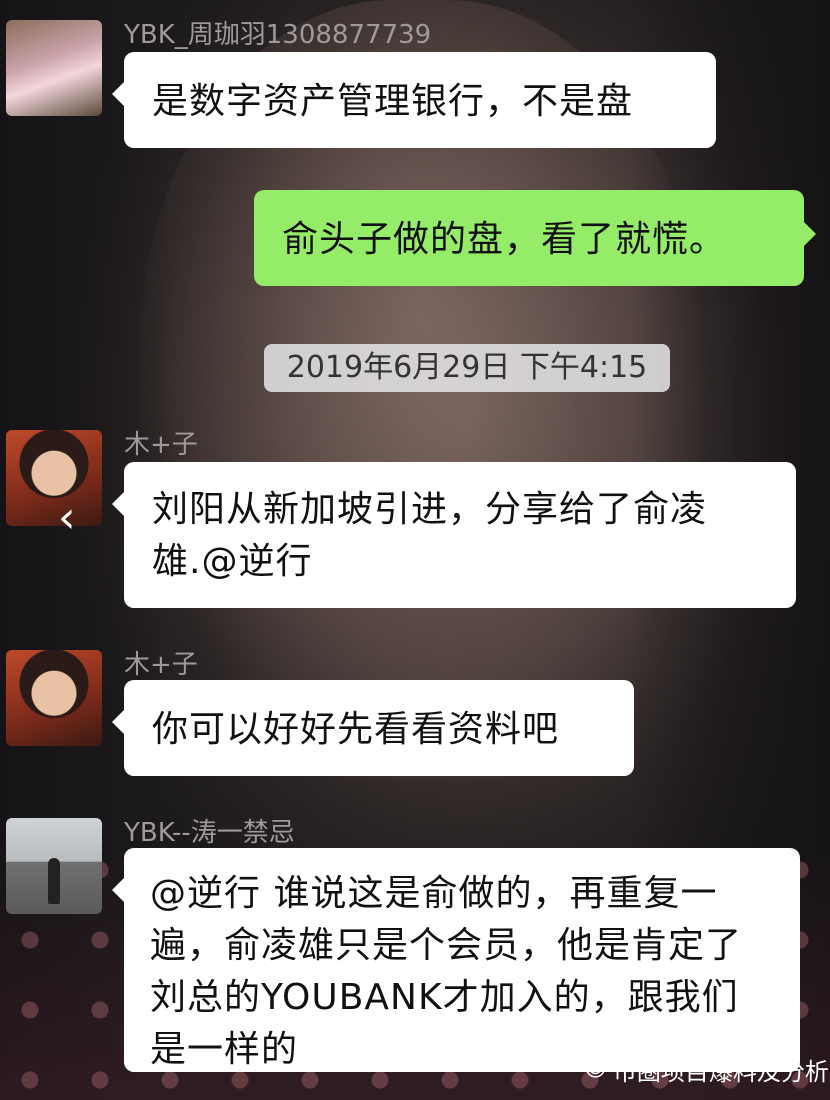  What do you see at coordinates (720, 1072) in the screenshot?
I see `watermark-text: 币圈项目爆料及分析` at bounding box center [720, 1072].